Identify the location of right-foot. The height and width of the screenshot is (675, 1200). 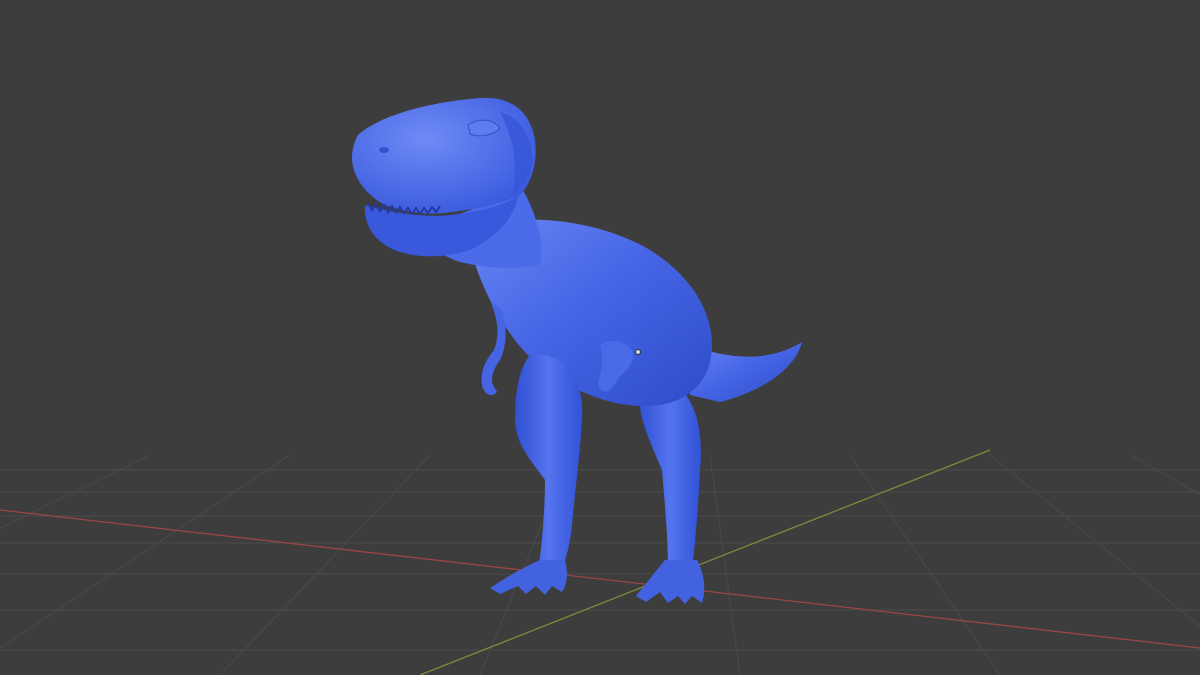
(670, 582).